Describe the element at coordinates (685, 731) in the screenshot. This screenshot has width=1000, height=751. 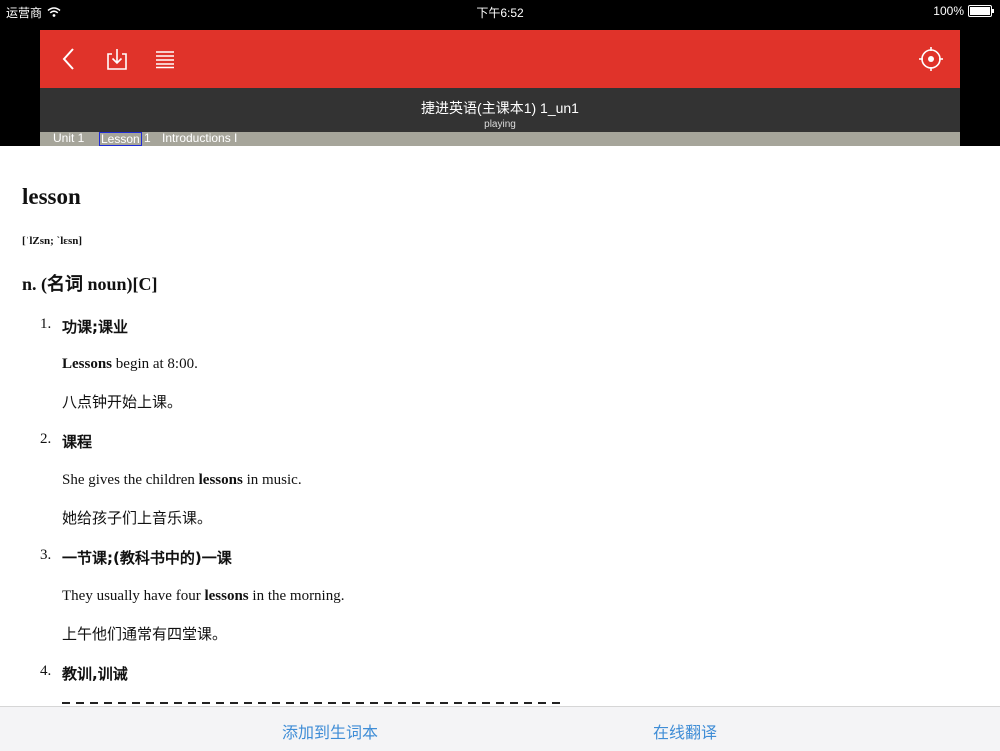
I see `online-translate-button: 在线翻译` at that location.